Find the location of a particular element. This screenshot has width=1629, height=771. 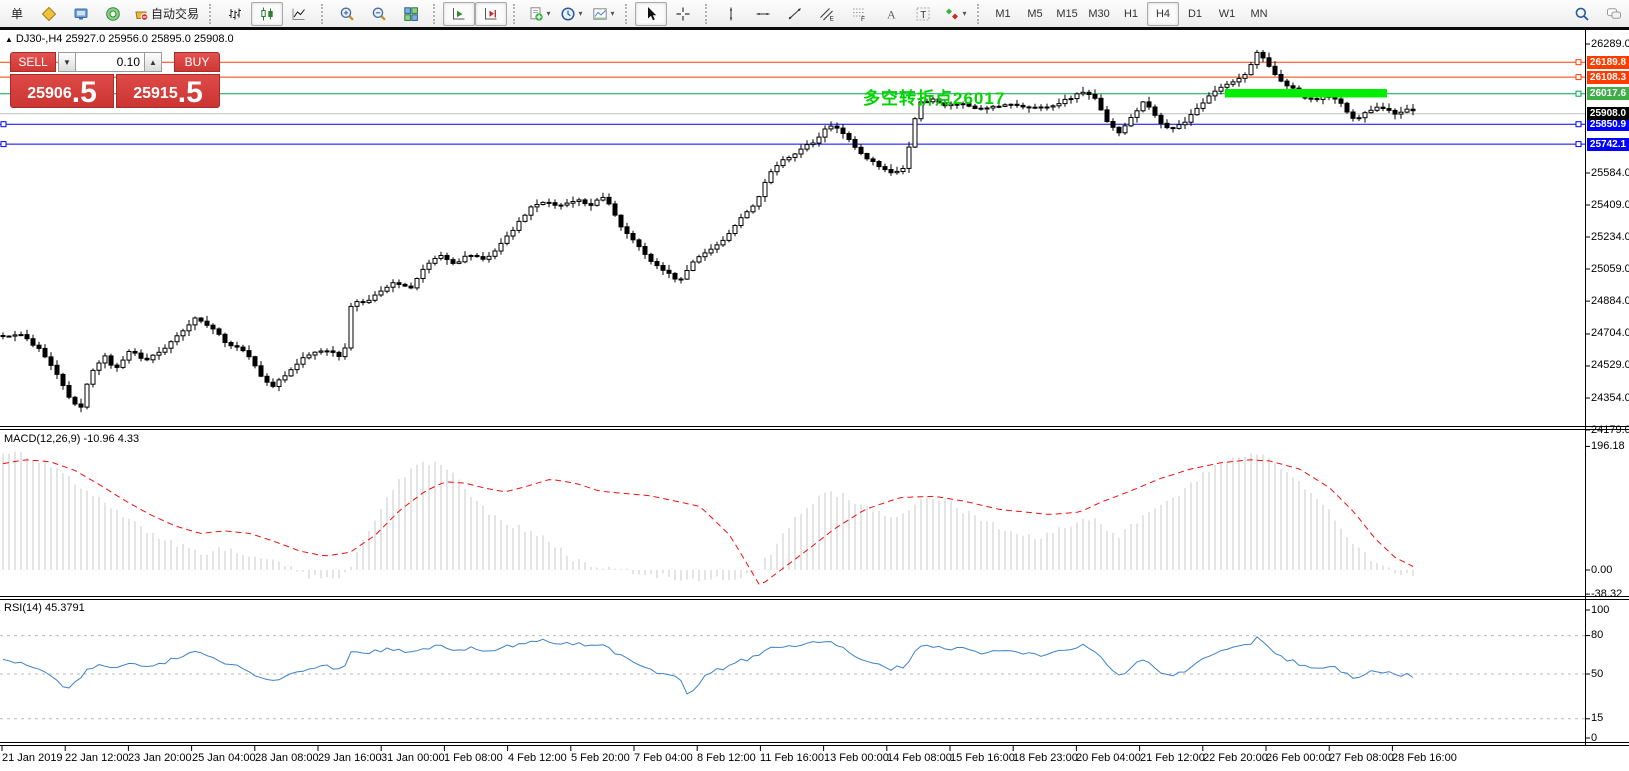

fibo-icon: F is located at coordinates (859, 14).